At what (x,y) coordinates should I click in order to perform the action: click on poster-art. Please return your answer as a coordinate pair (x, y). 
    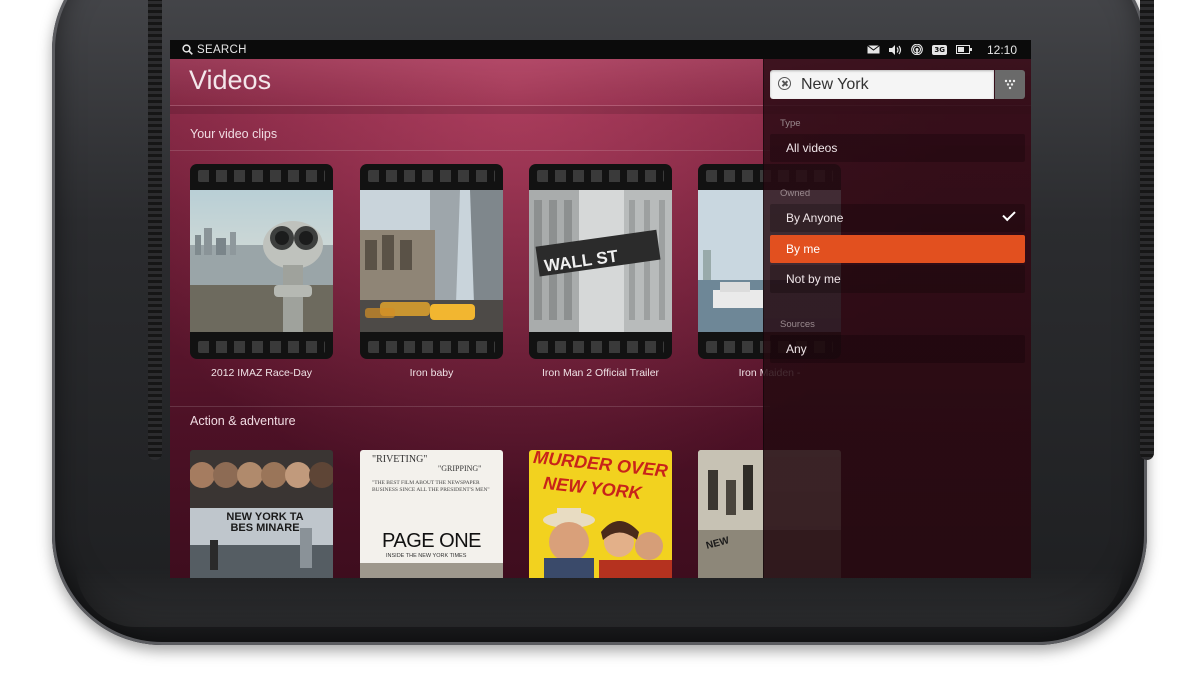
    Looking at the image, I should click on (607, 543).